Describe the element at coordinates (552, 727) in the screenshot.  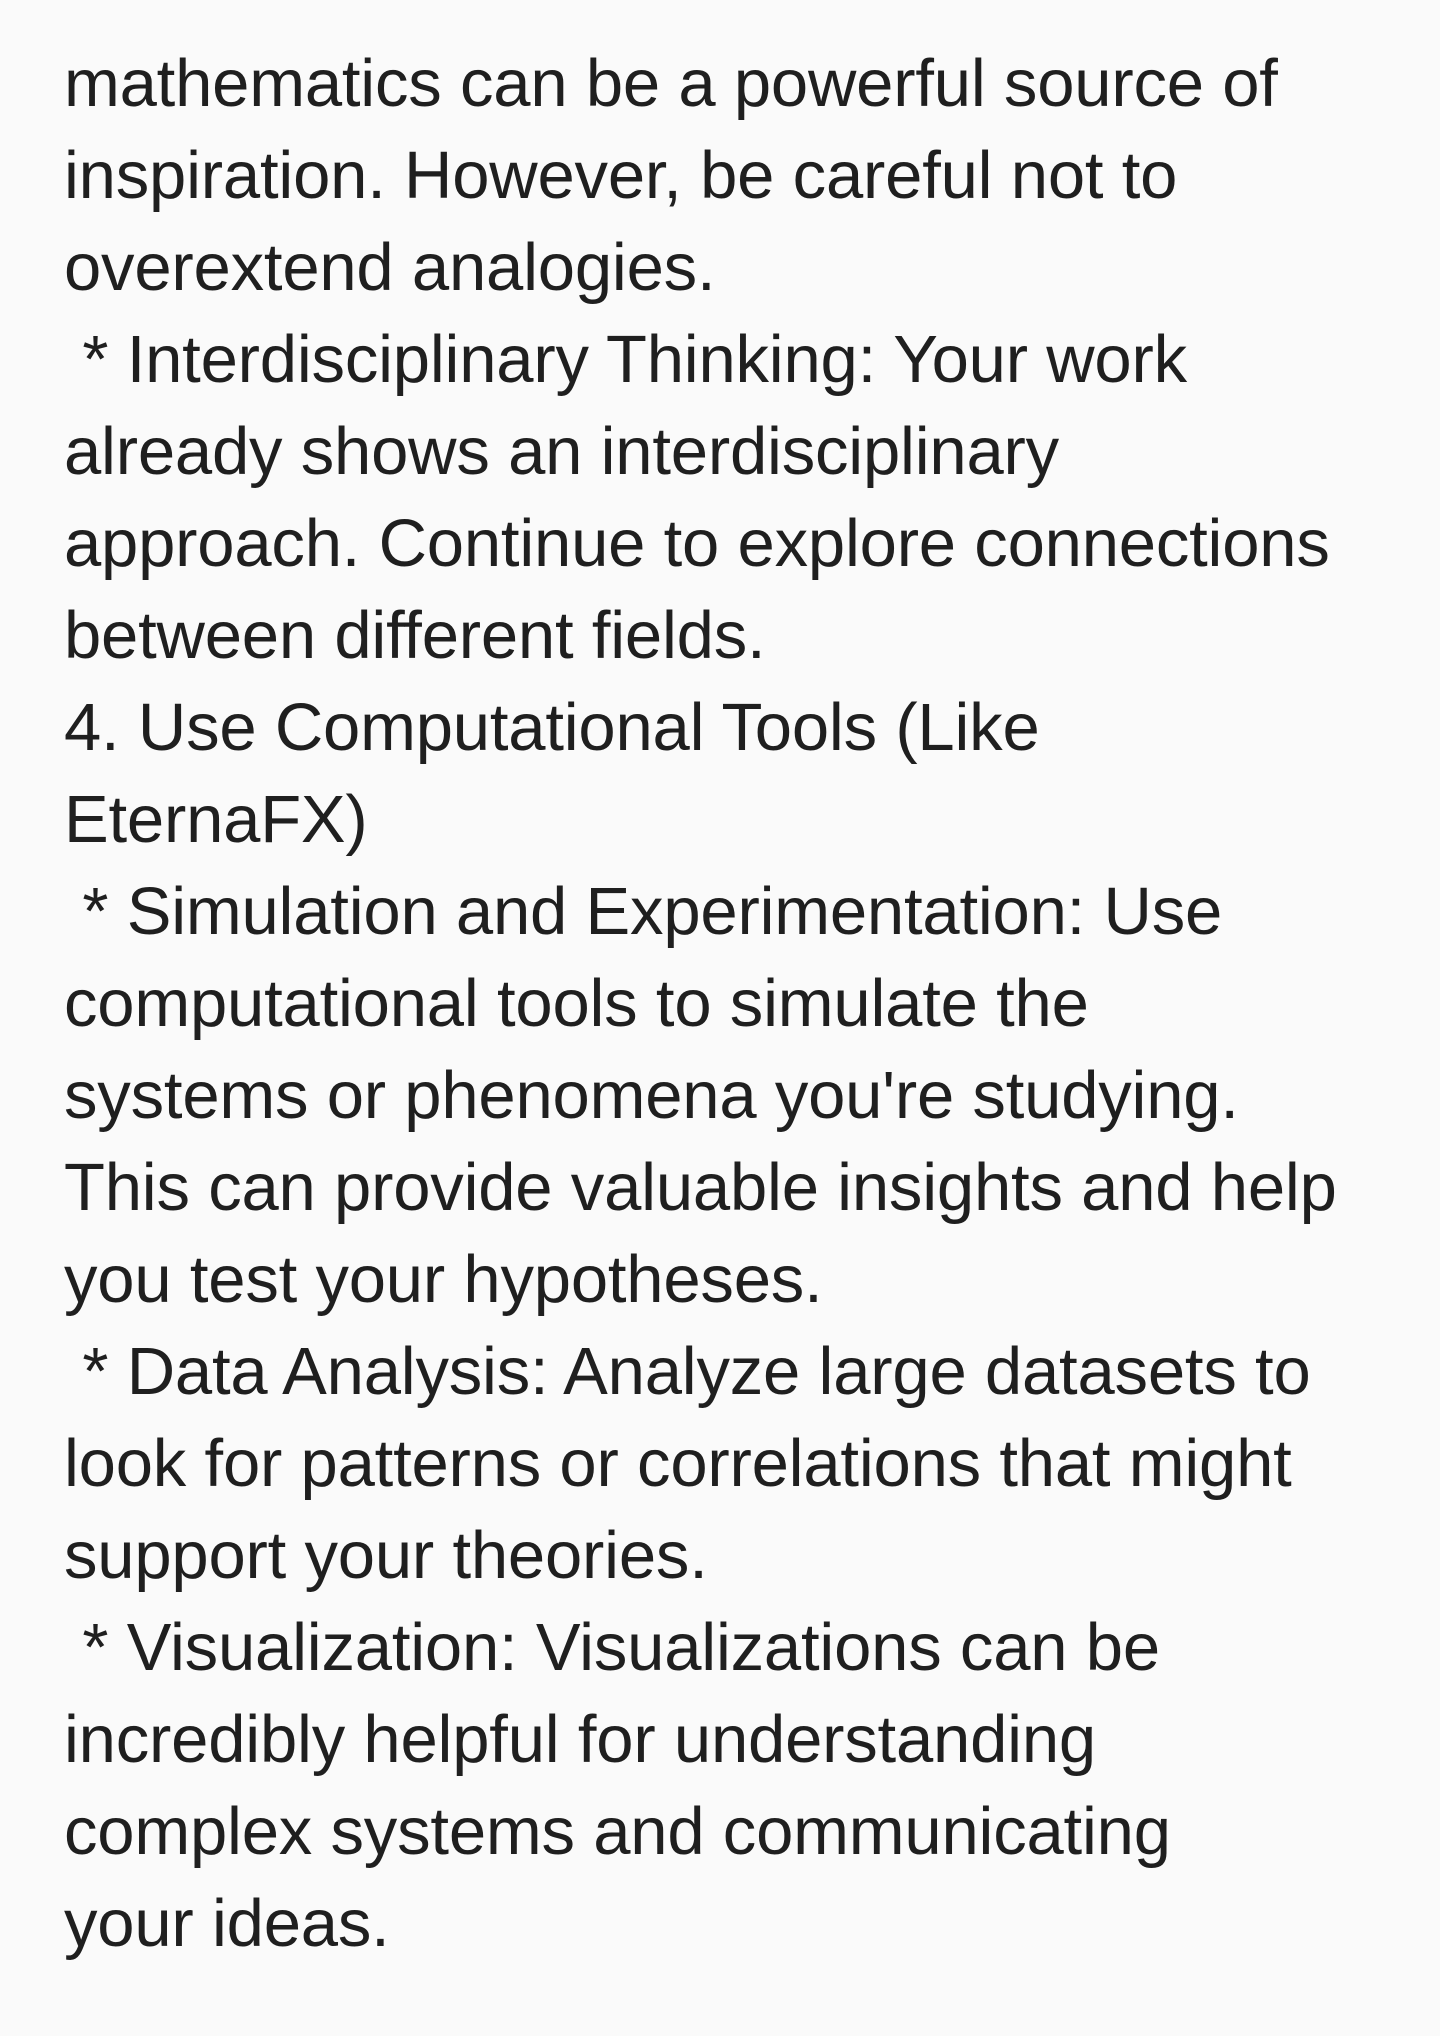
I see `numbered-heading-line: 4. Use Computational Tools (Like` at that location.